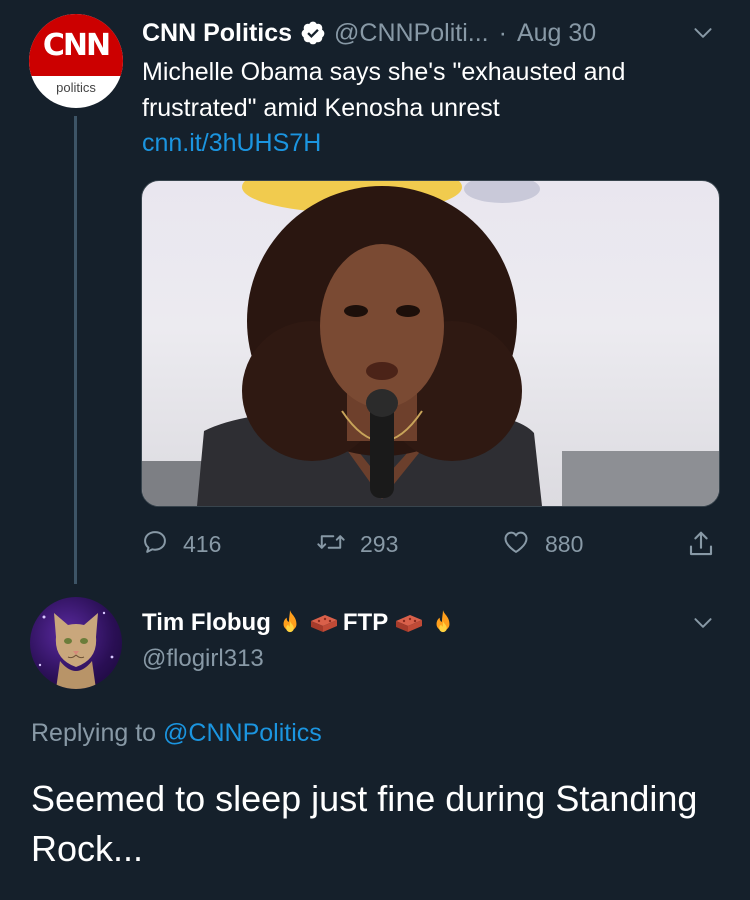 The width and height of the screenshot is (750, 900). I want to click on tim-flobug-avatar, so click(76, 643).